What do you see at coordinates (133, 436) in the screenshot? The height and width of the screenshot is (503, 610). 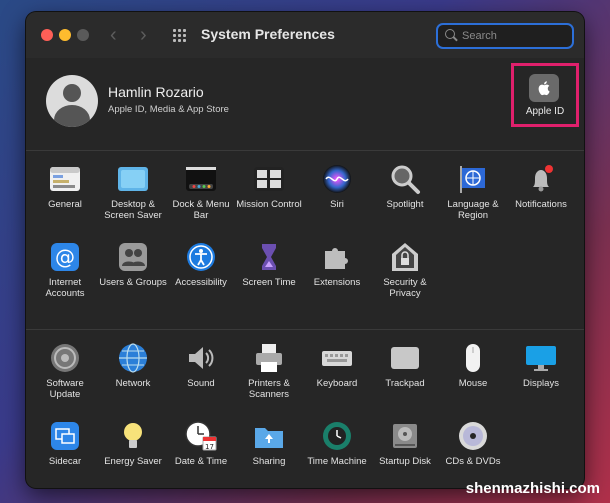 I see `energy-saver-icon` at bounding box center [133, 436].